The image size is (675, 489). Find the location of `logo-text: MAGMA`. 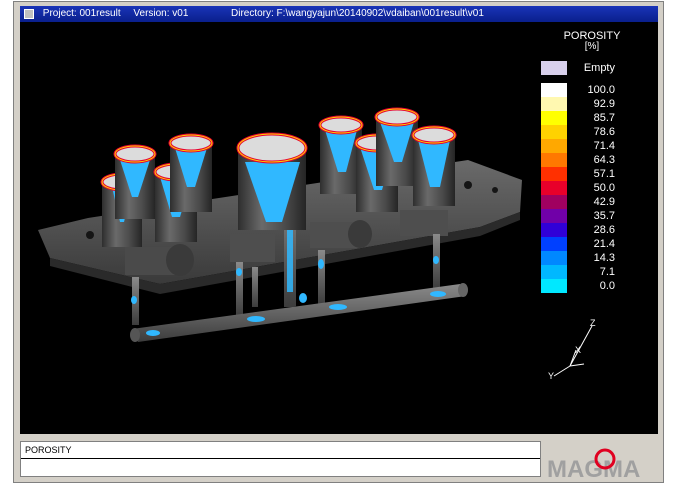

logo-text: MAGMA is located at coordinates (593, 468).